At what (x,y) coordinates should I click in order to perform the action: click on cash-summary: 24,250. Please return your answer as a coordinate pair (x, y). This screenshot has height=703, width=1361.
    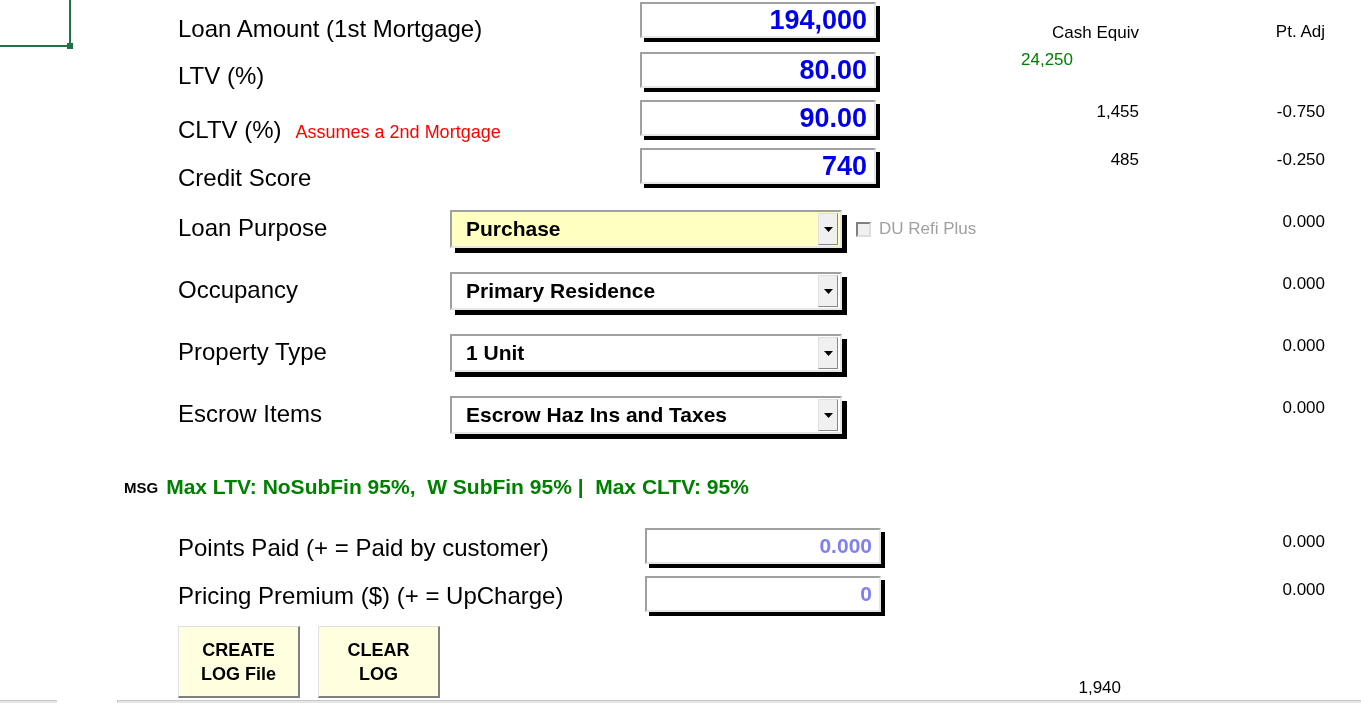
    Looking at the image, I should click on (1047, 60).